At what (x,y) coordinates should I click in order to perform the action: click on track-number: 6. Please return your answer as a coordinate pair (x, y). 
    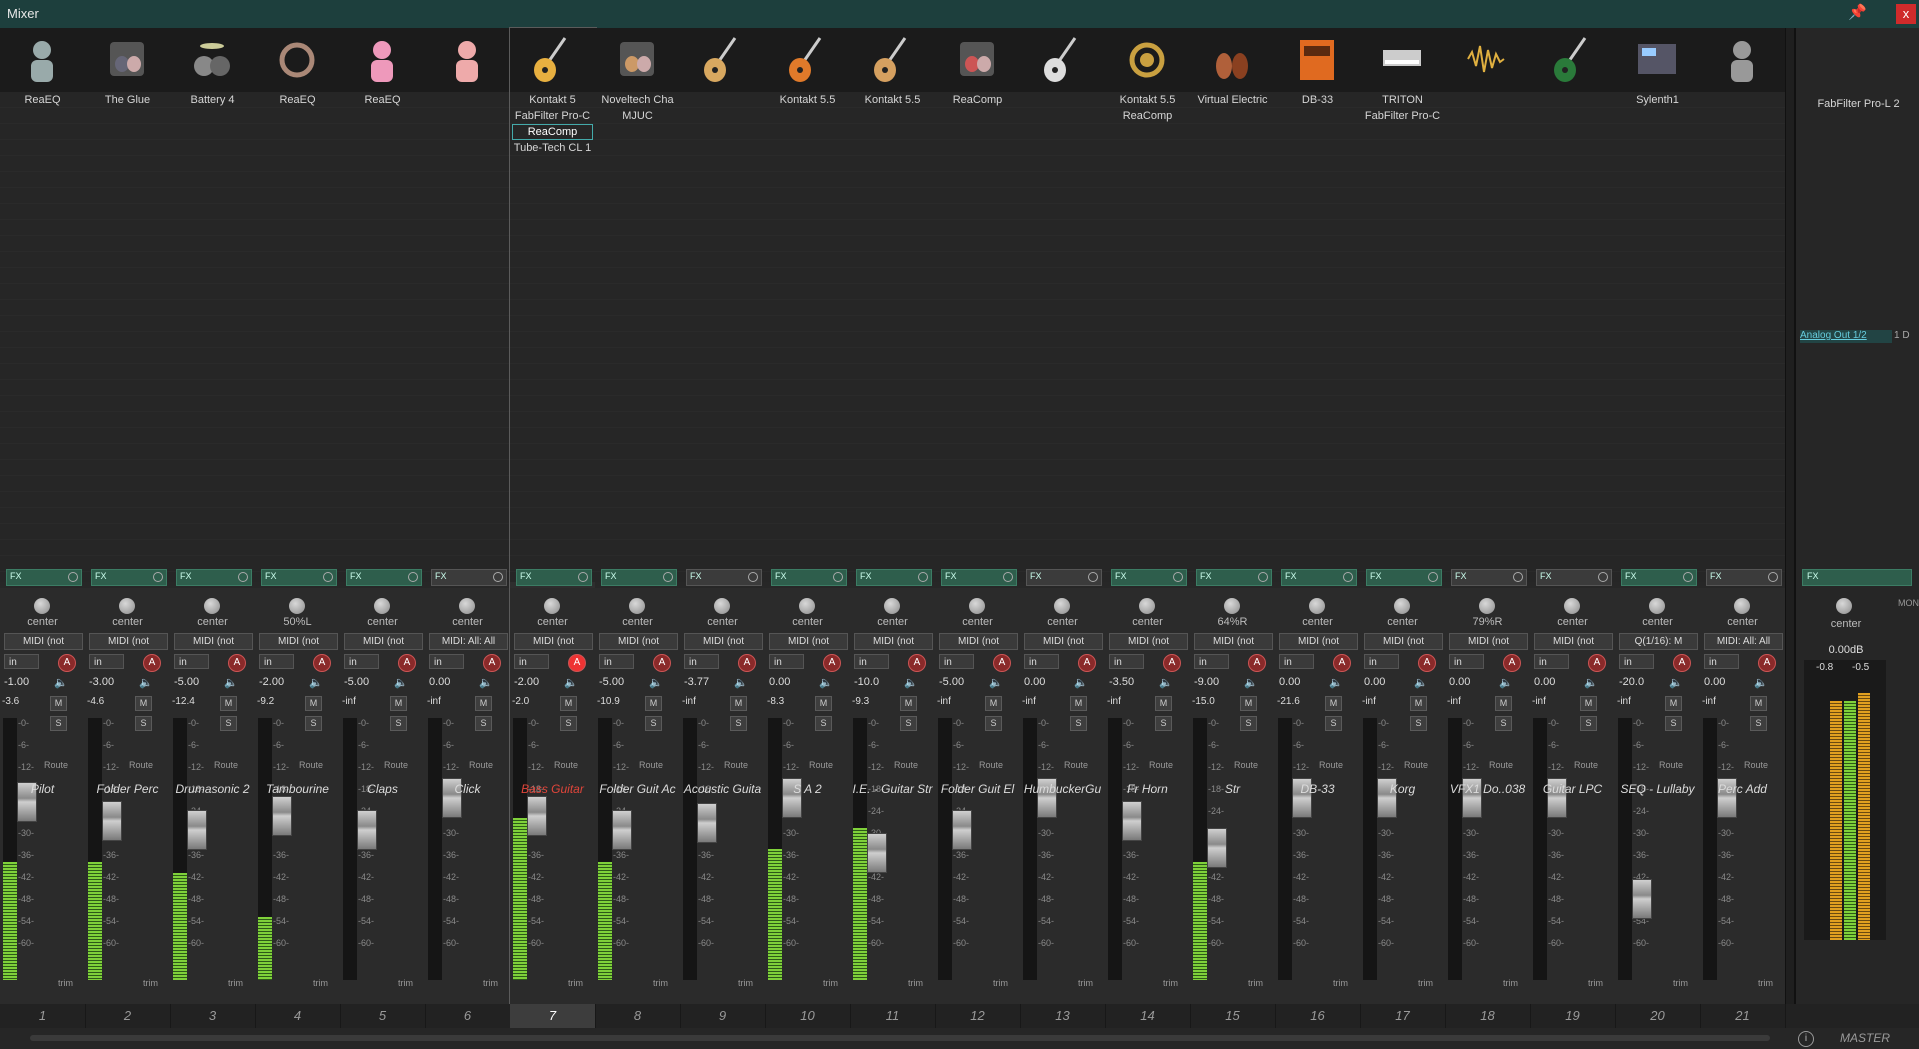
    Looking at the image, I should click on (468, 1016).